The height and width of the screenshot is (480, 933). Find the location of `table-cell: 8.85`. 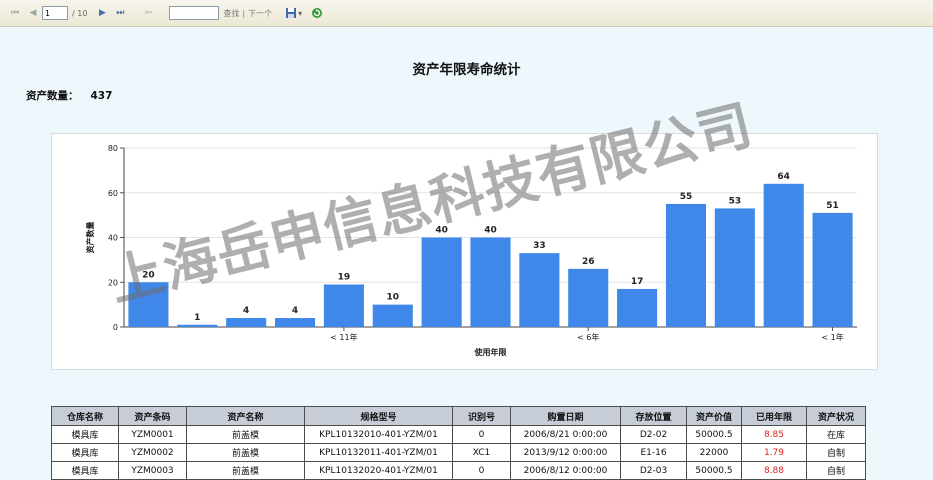

table-cell: 8.85 is located at coordinates (774, 434).